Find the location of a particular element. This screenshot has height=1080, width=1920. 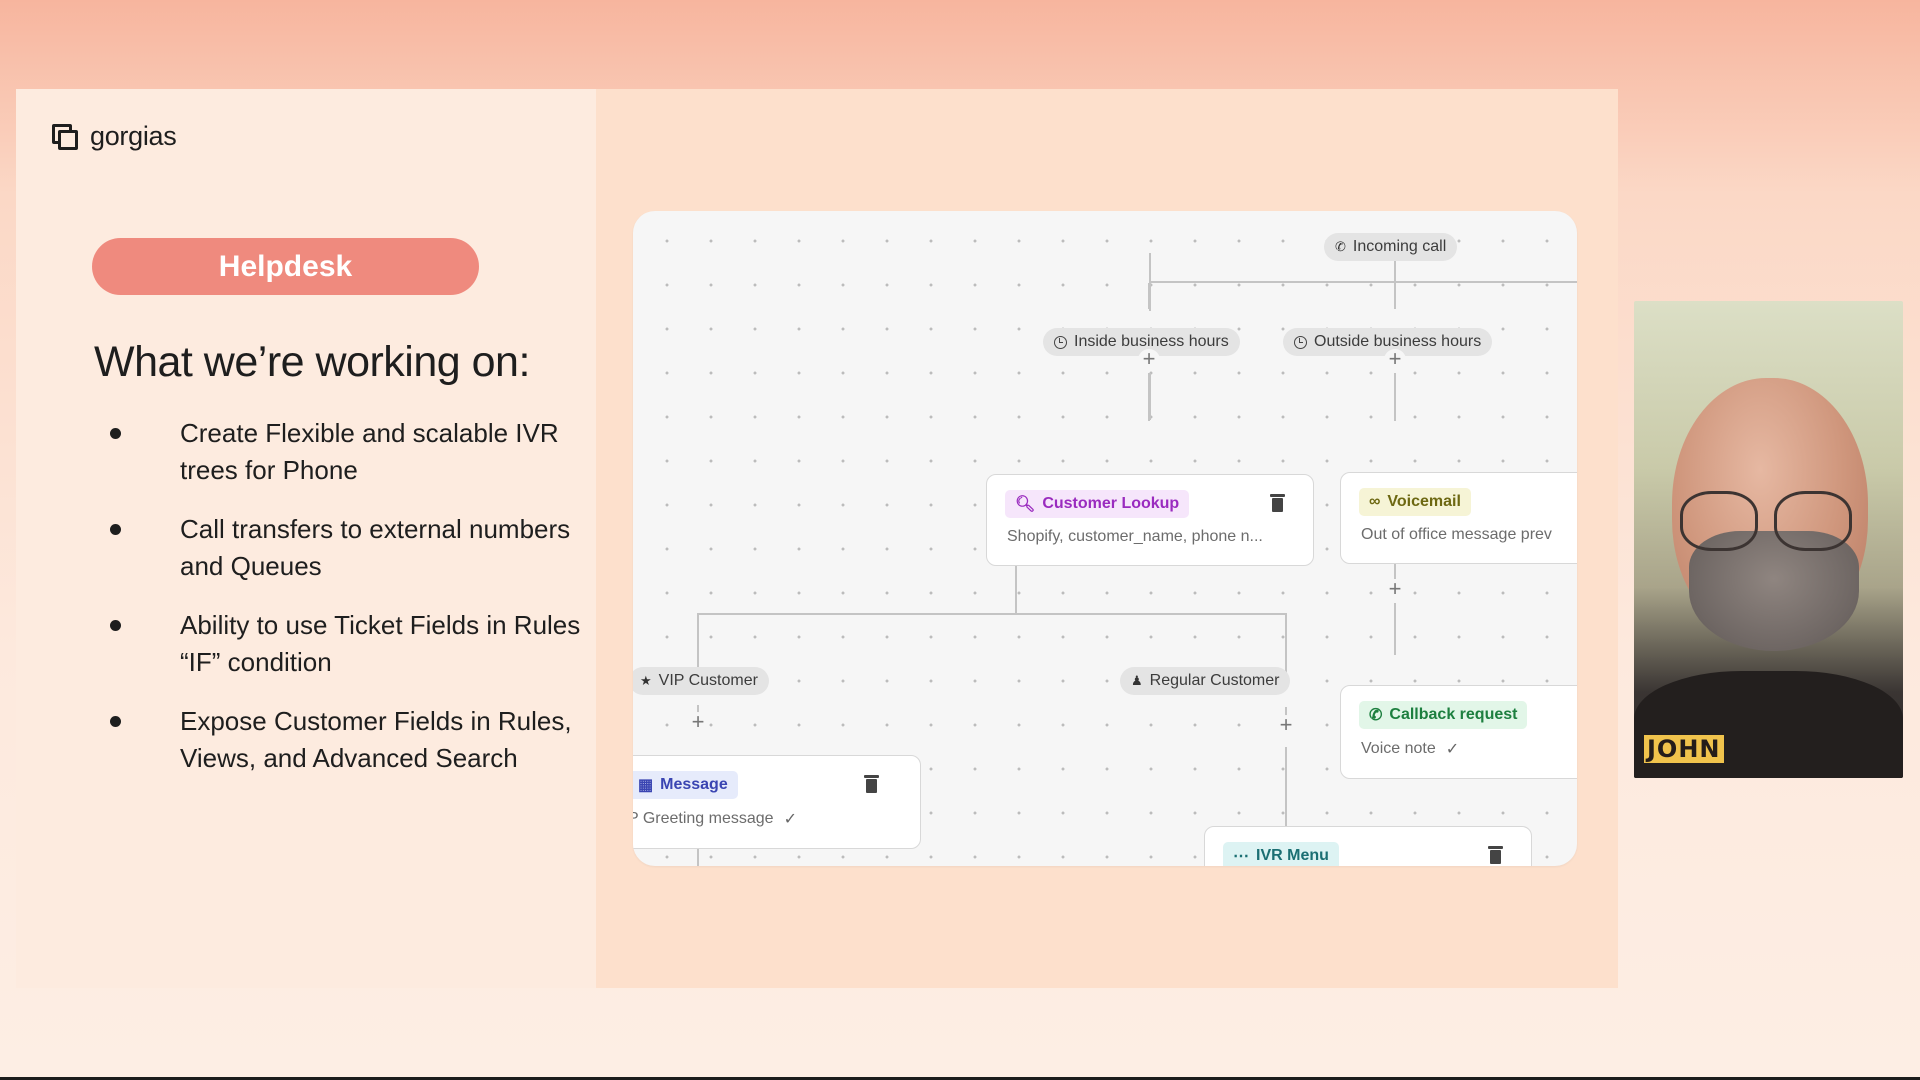

phone-callback-icon: ✆ is located at coordinates (1376, 715).